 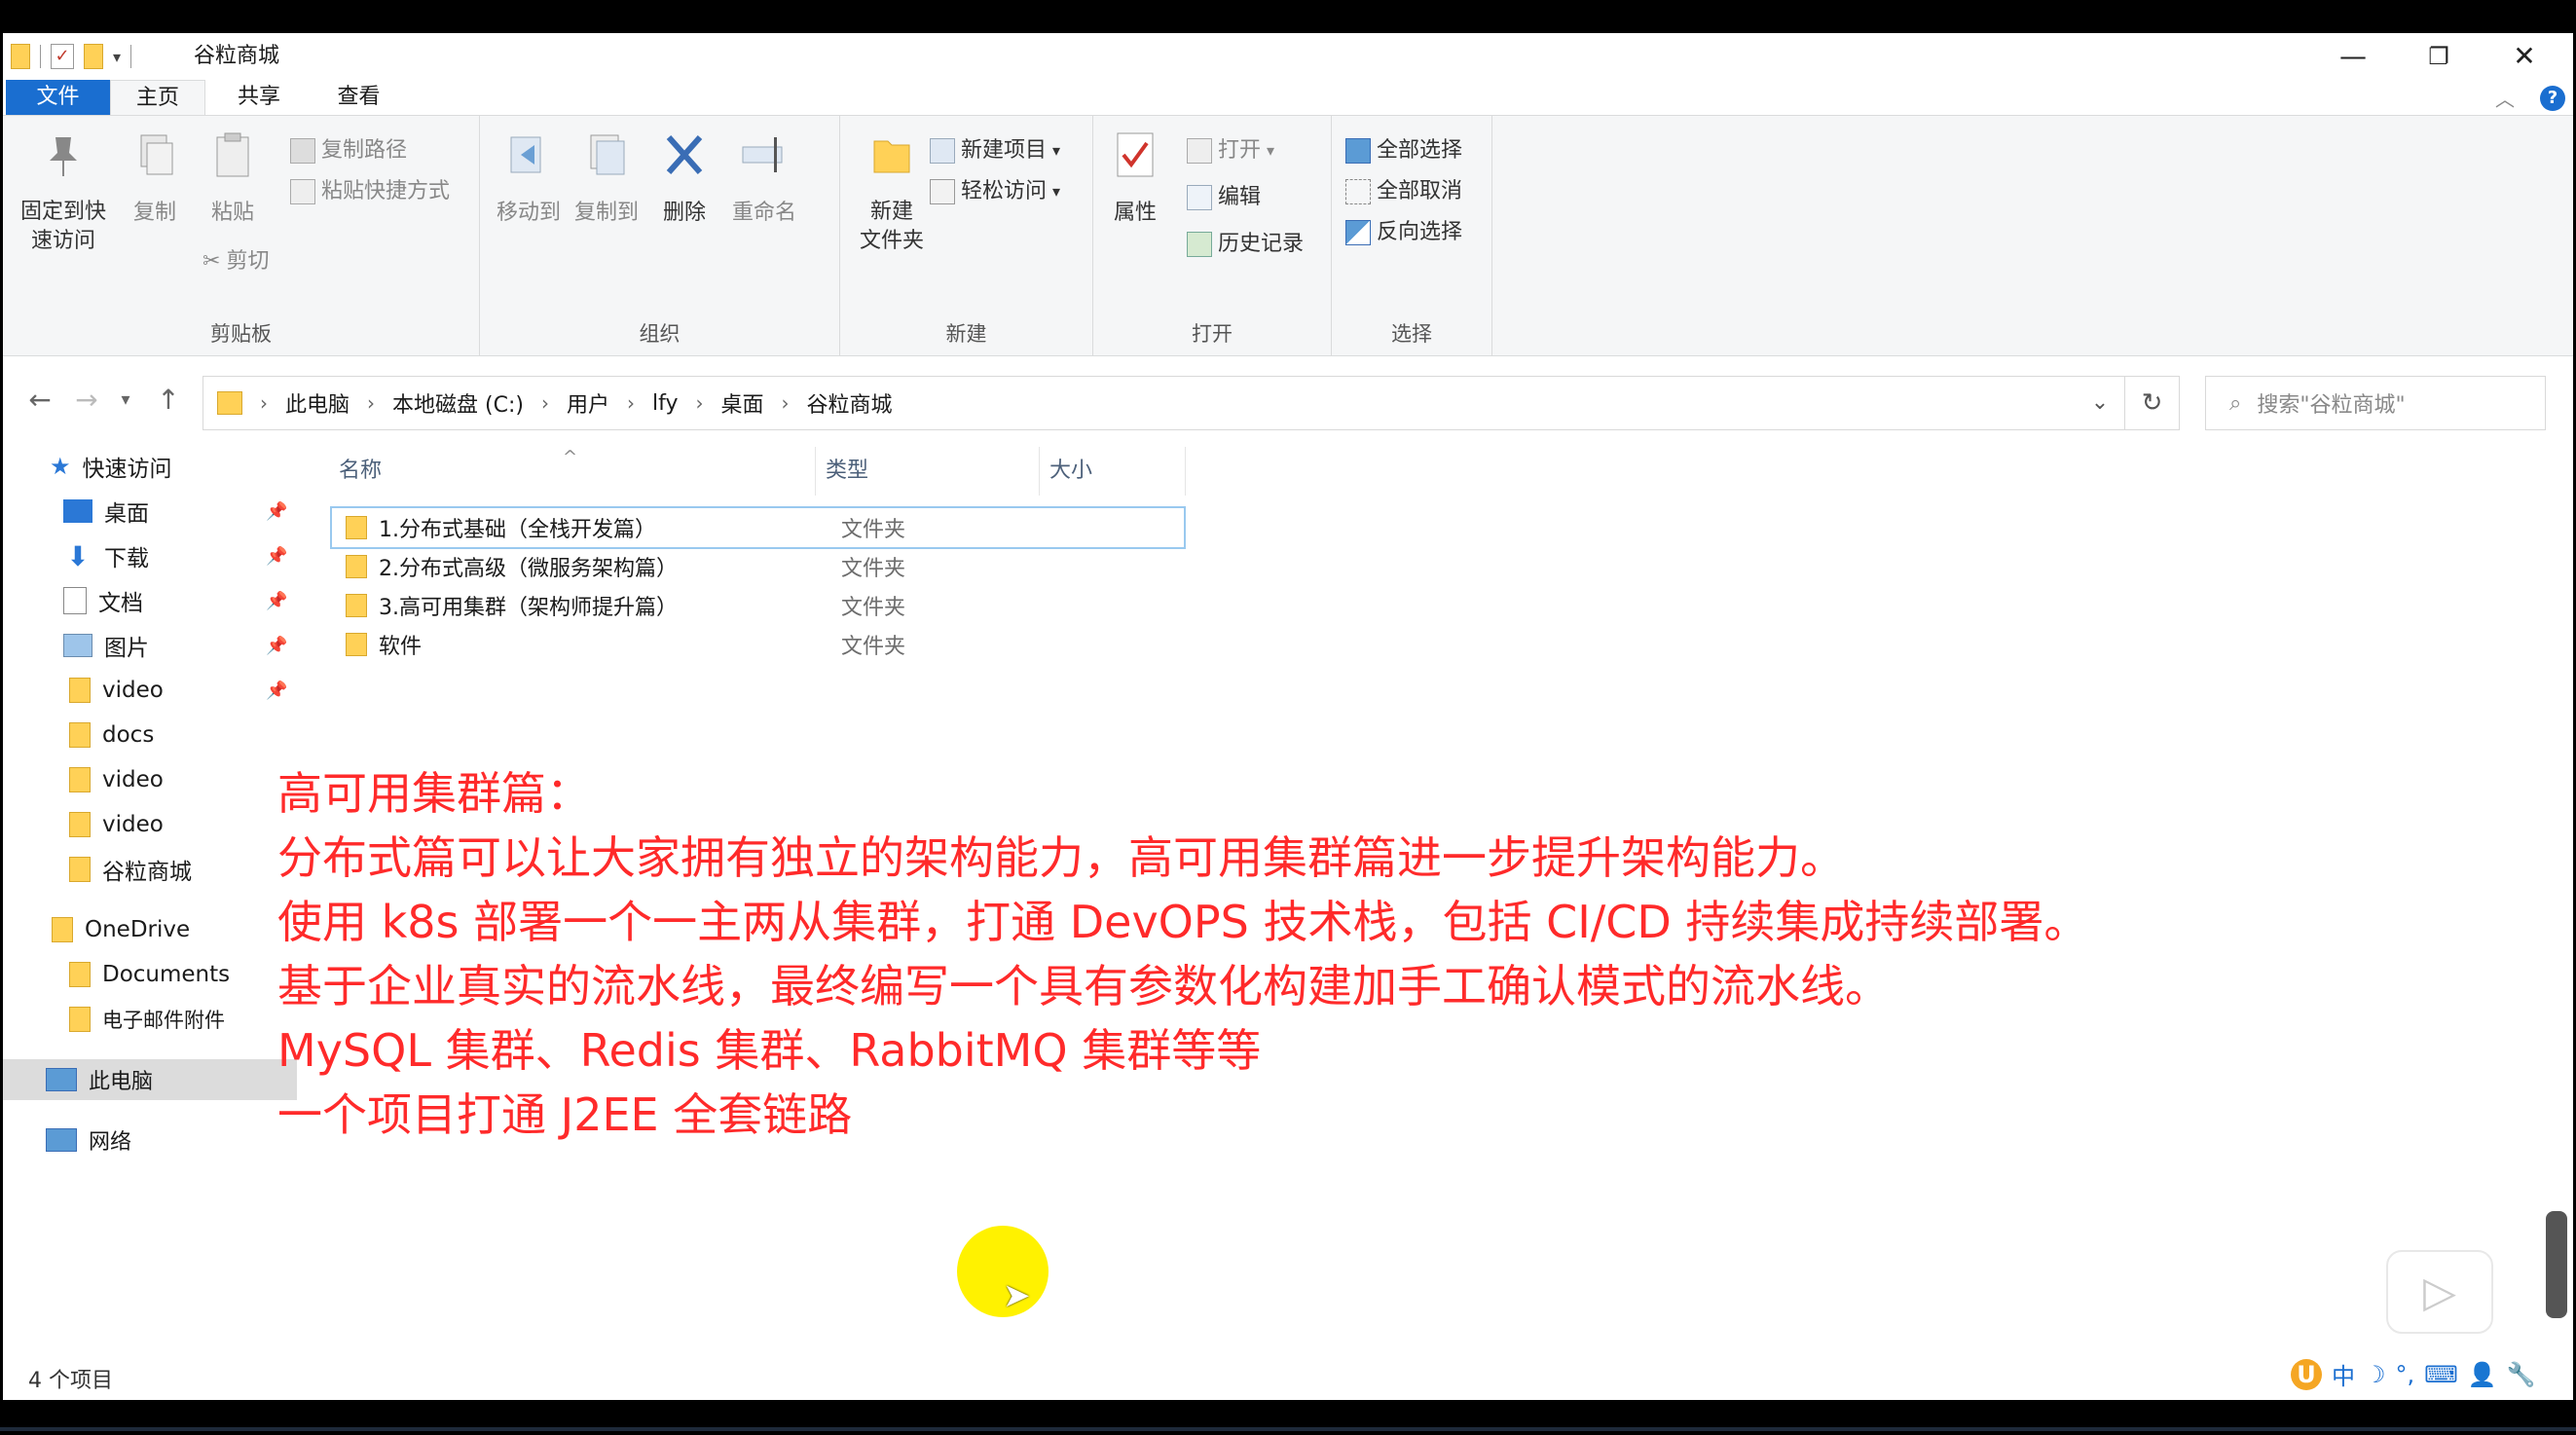 What do you see at coordinates (741, 403) in the screenshot?
I see `breadcrumb-item: 桌面` at bounding box center [741, 403].